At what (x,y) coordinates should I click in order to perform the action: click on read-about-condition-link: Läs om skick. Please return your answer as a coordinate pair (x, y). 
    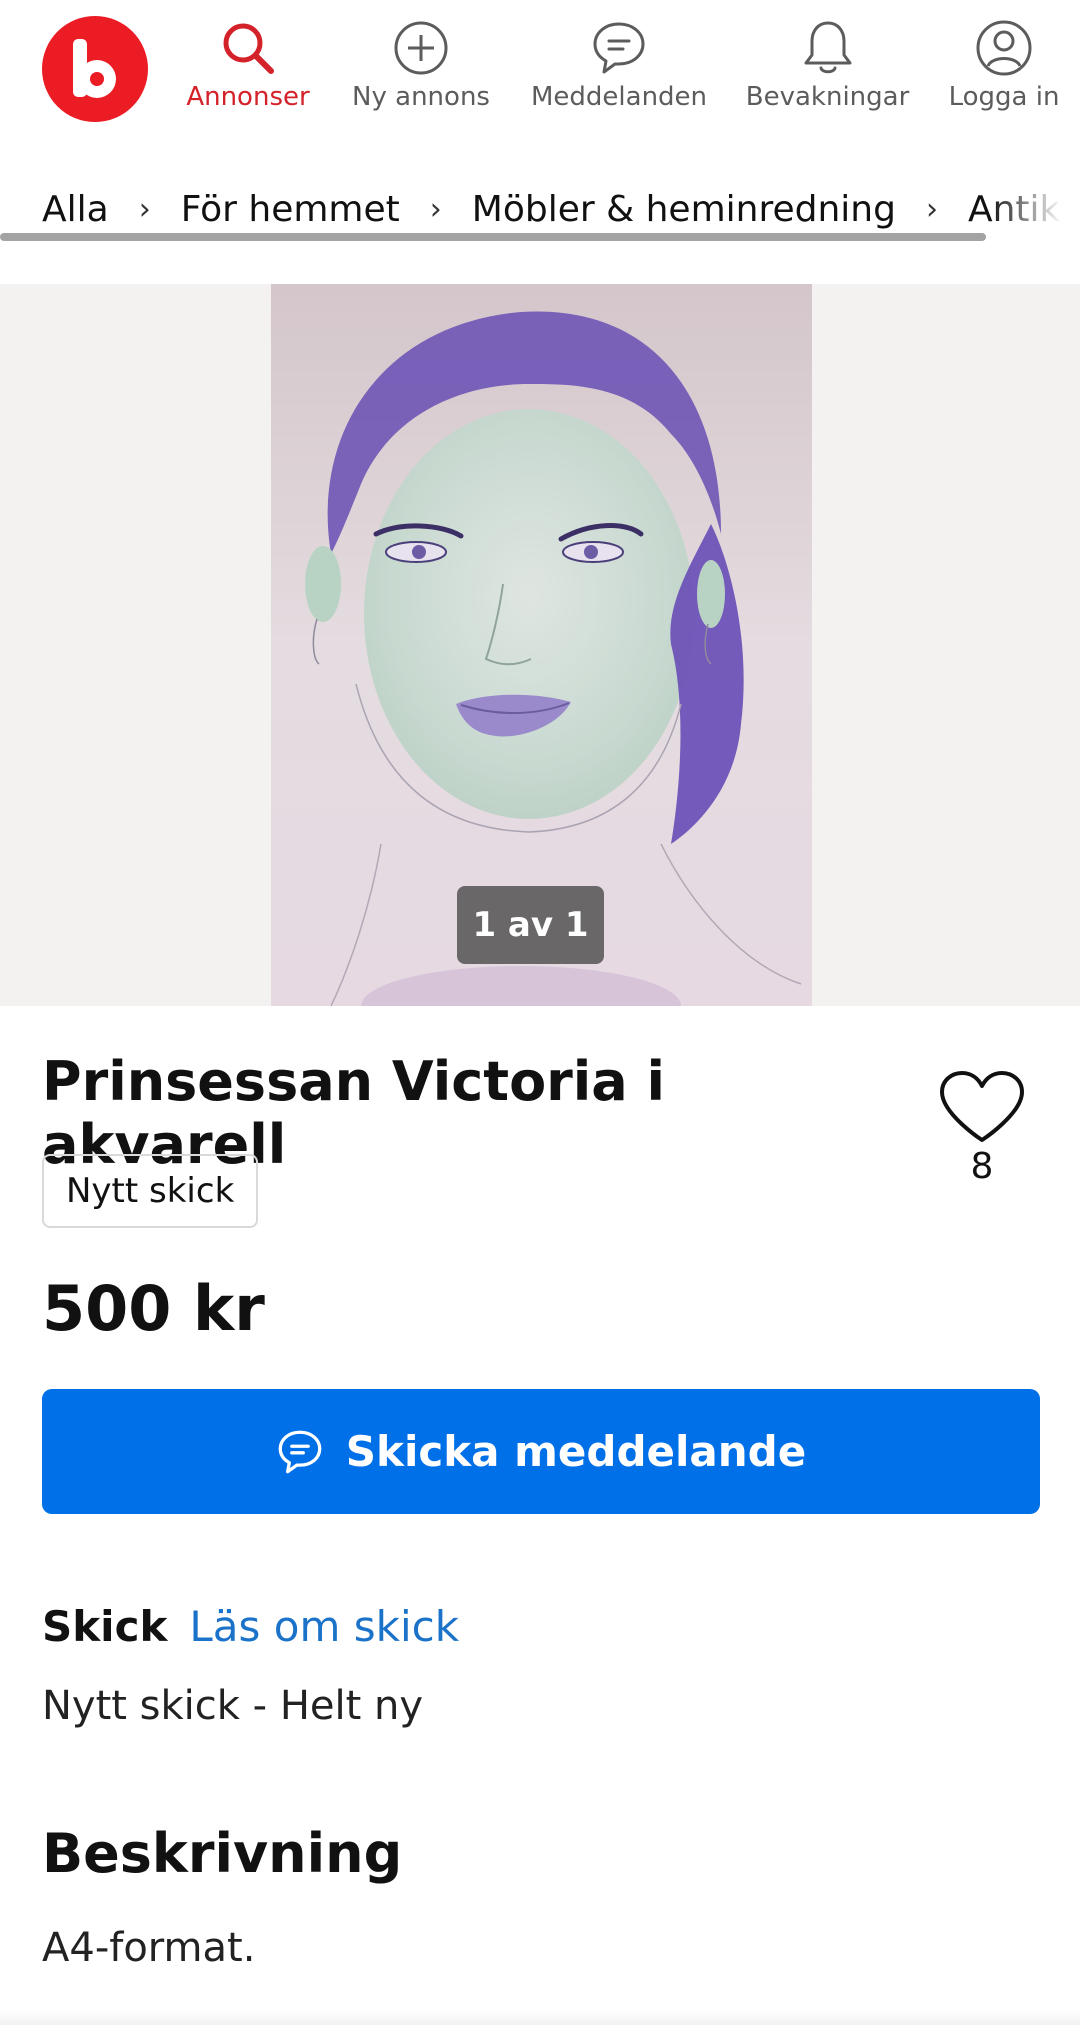
    Looking at the image, I should click on (324, 1626).